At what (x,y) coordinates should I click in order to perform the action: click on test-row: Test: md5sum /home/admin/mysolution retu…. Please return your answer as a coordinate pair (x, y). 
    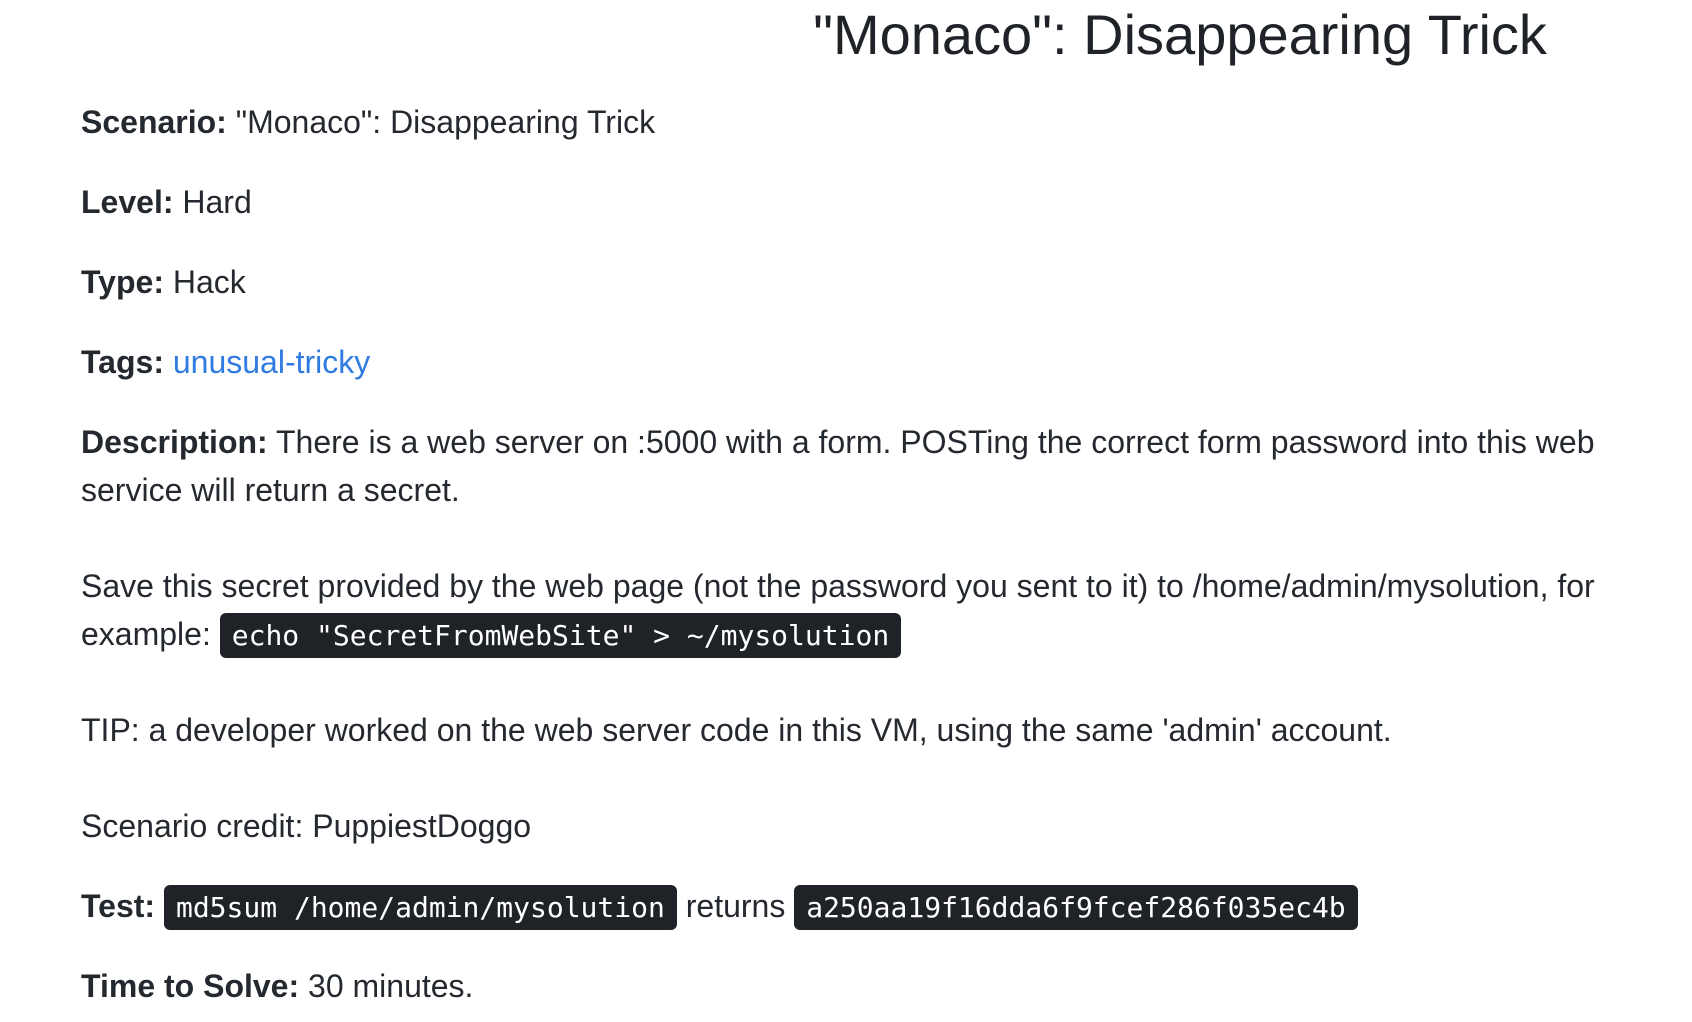
    Looking at the image, I should click on (719, 906).